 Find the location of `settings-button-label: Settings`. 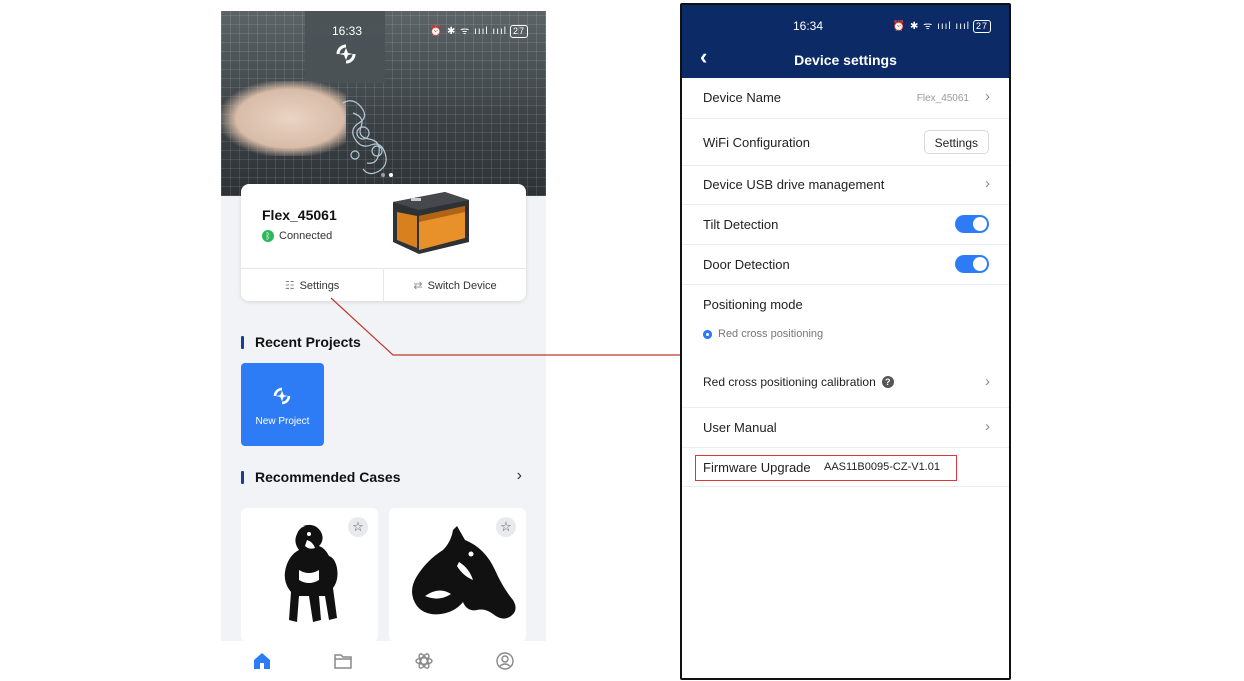

settings-button-label: Settings is located at coordinates (319, 285).